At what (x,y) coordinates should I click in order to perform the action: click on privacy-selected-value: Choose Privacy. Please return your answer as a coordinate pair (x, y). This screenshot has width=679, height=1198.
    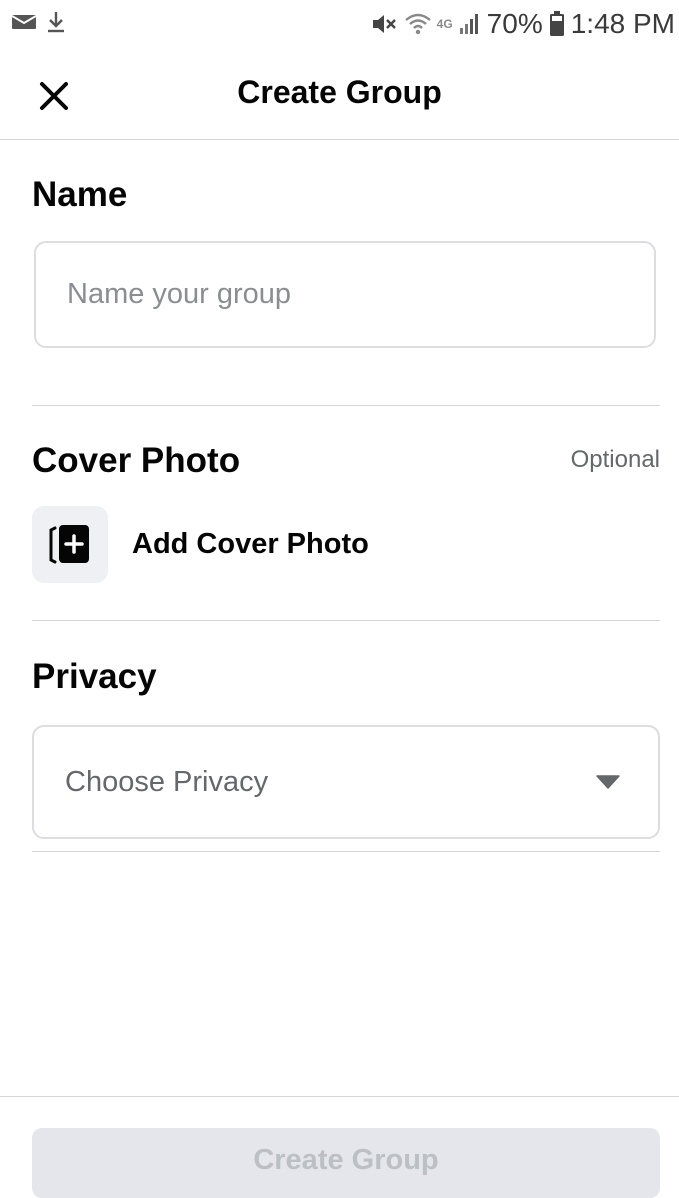
    Looking at the image, I should click on (167, 781).